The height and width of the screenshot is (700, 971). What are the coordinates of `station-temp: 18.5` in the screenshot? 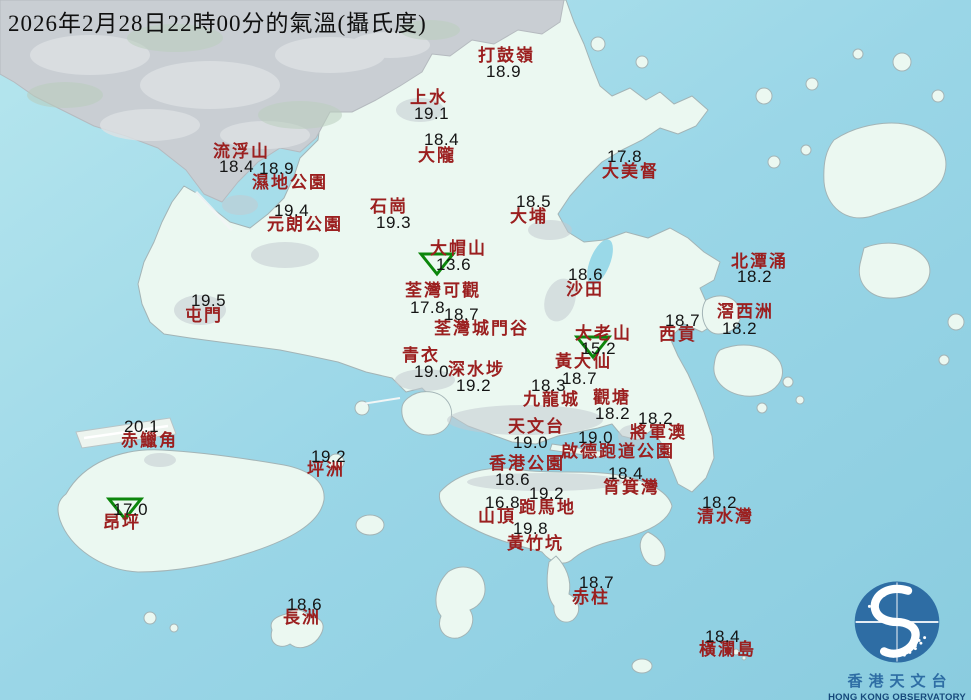 It's located at (534, 201).